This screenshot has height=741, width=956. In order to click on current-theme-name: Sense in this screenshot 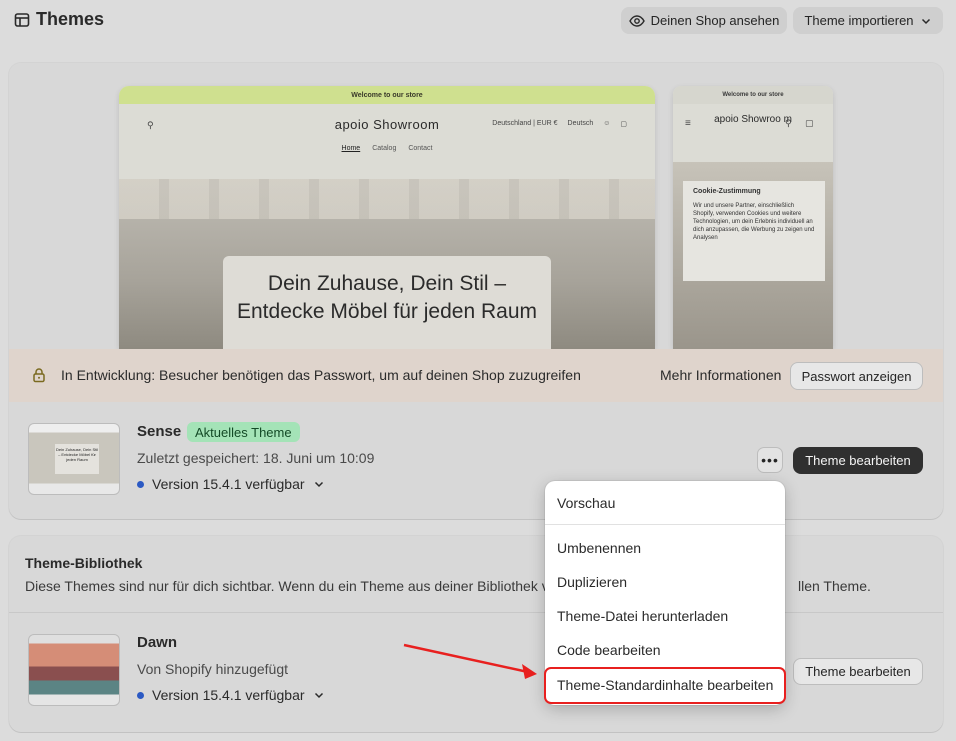, I will do `click(159, 431)`.